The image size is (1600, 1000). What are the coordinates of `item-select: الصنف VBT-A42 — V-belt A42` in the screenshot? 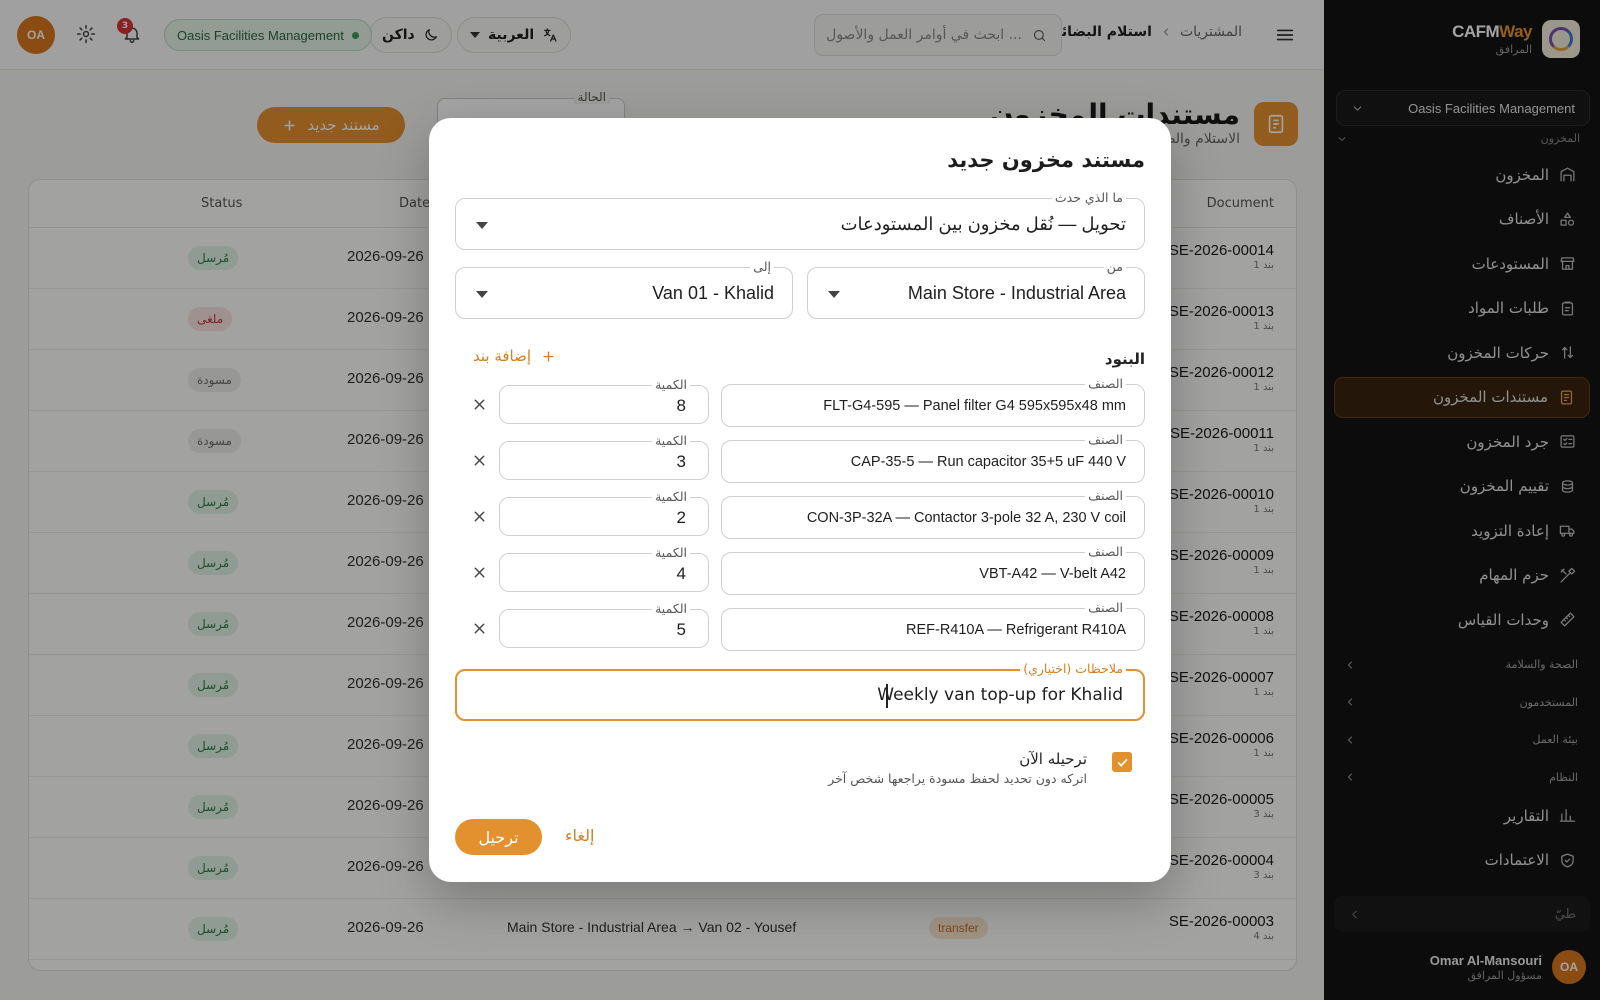 It's located at (933, 569).